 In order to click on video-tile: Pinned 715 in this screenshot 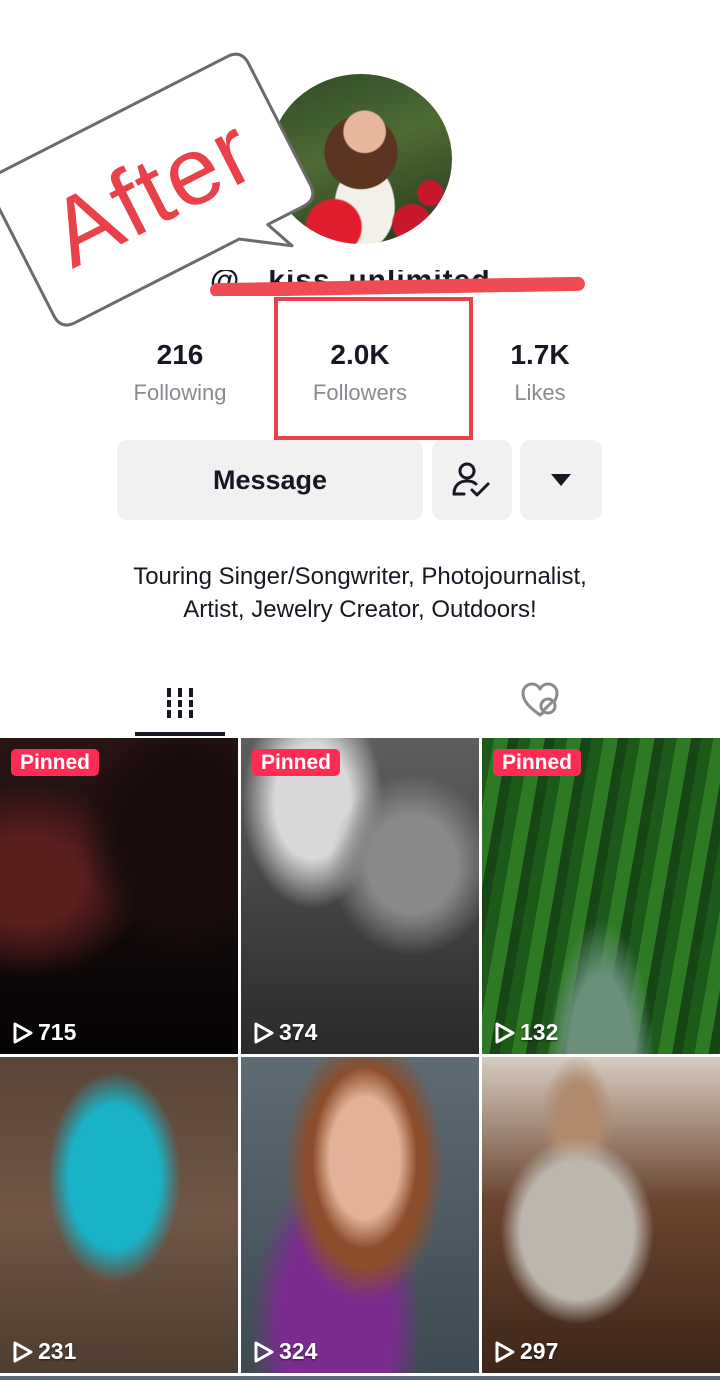, I will do `click(119, 896)`.